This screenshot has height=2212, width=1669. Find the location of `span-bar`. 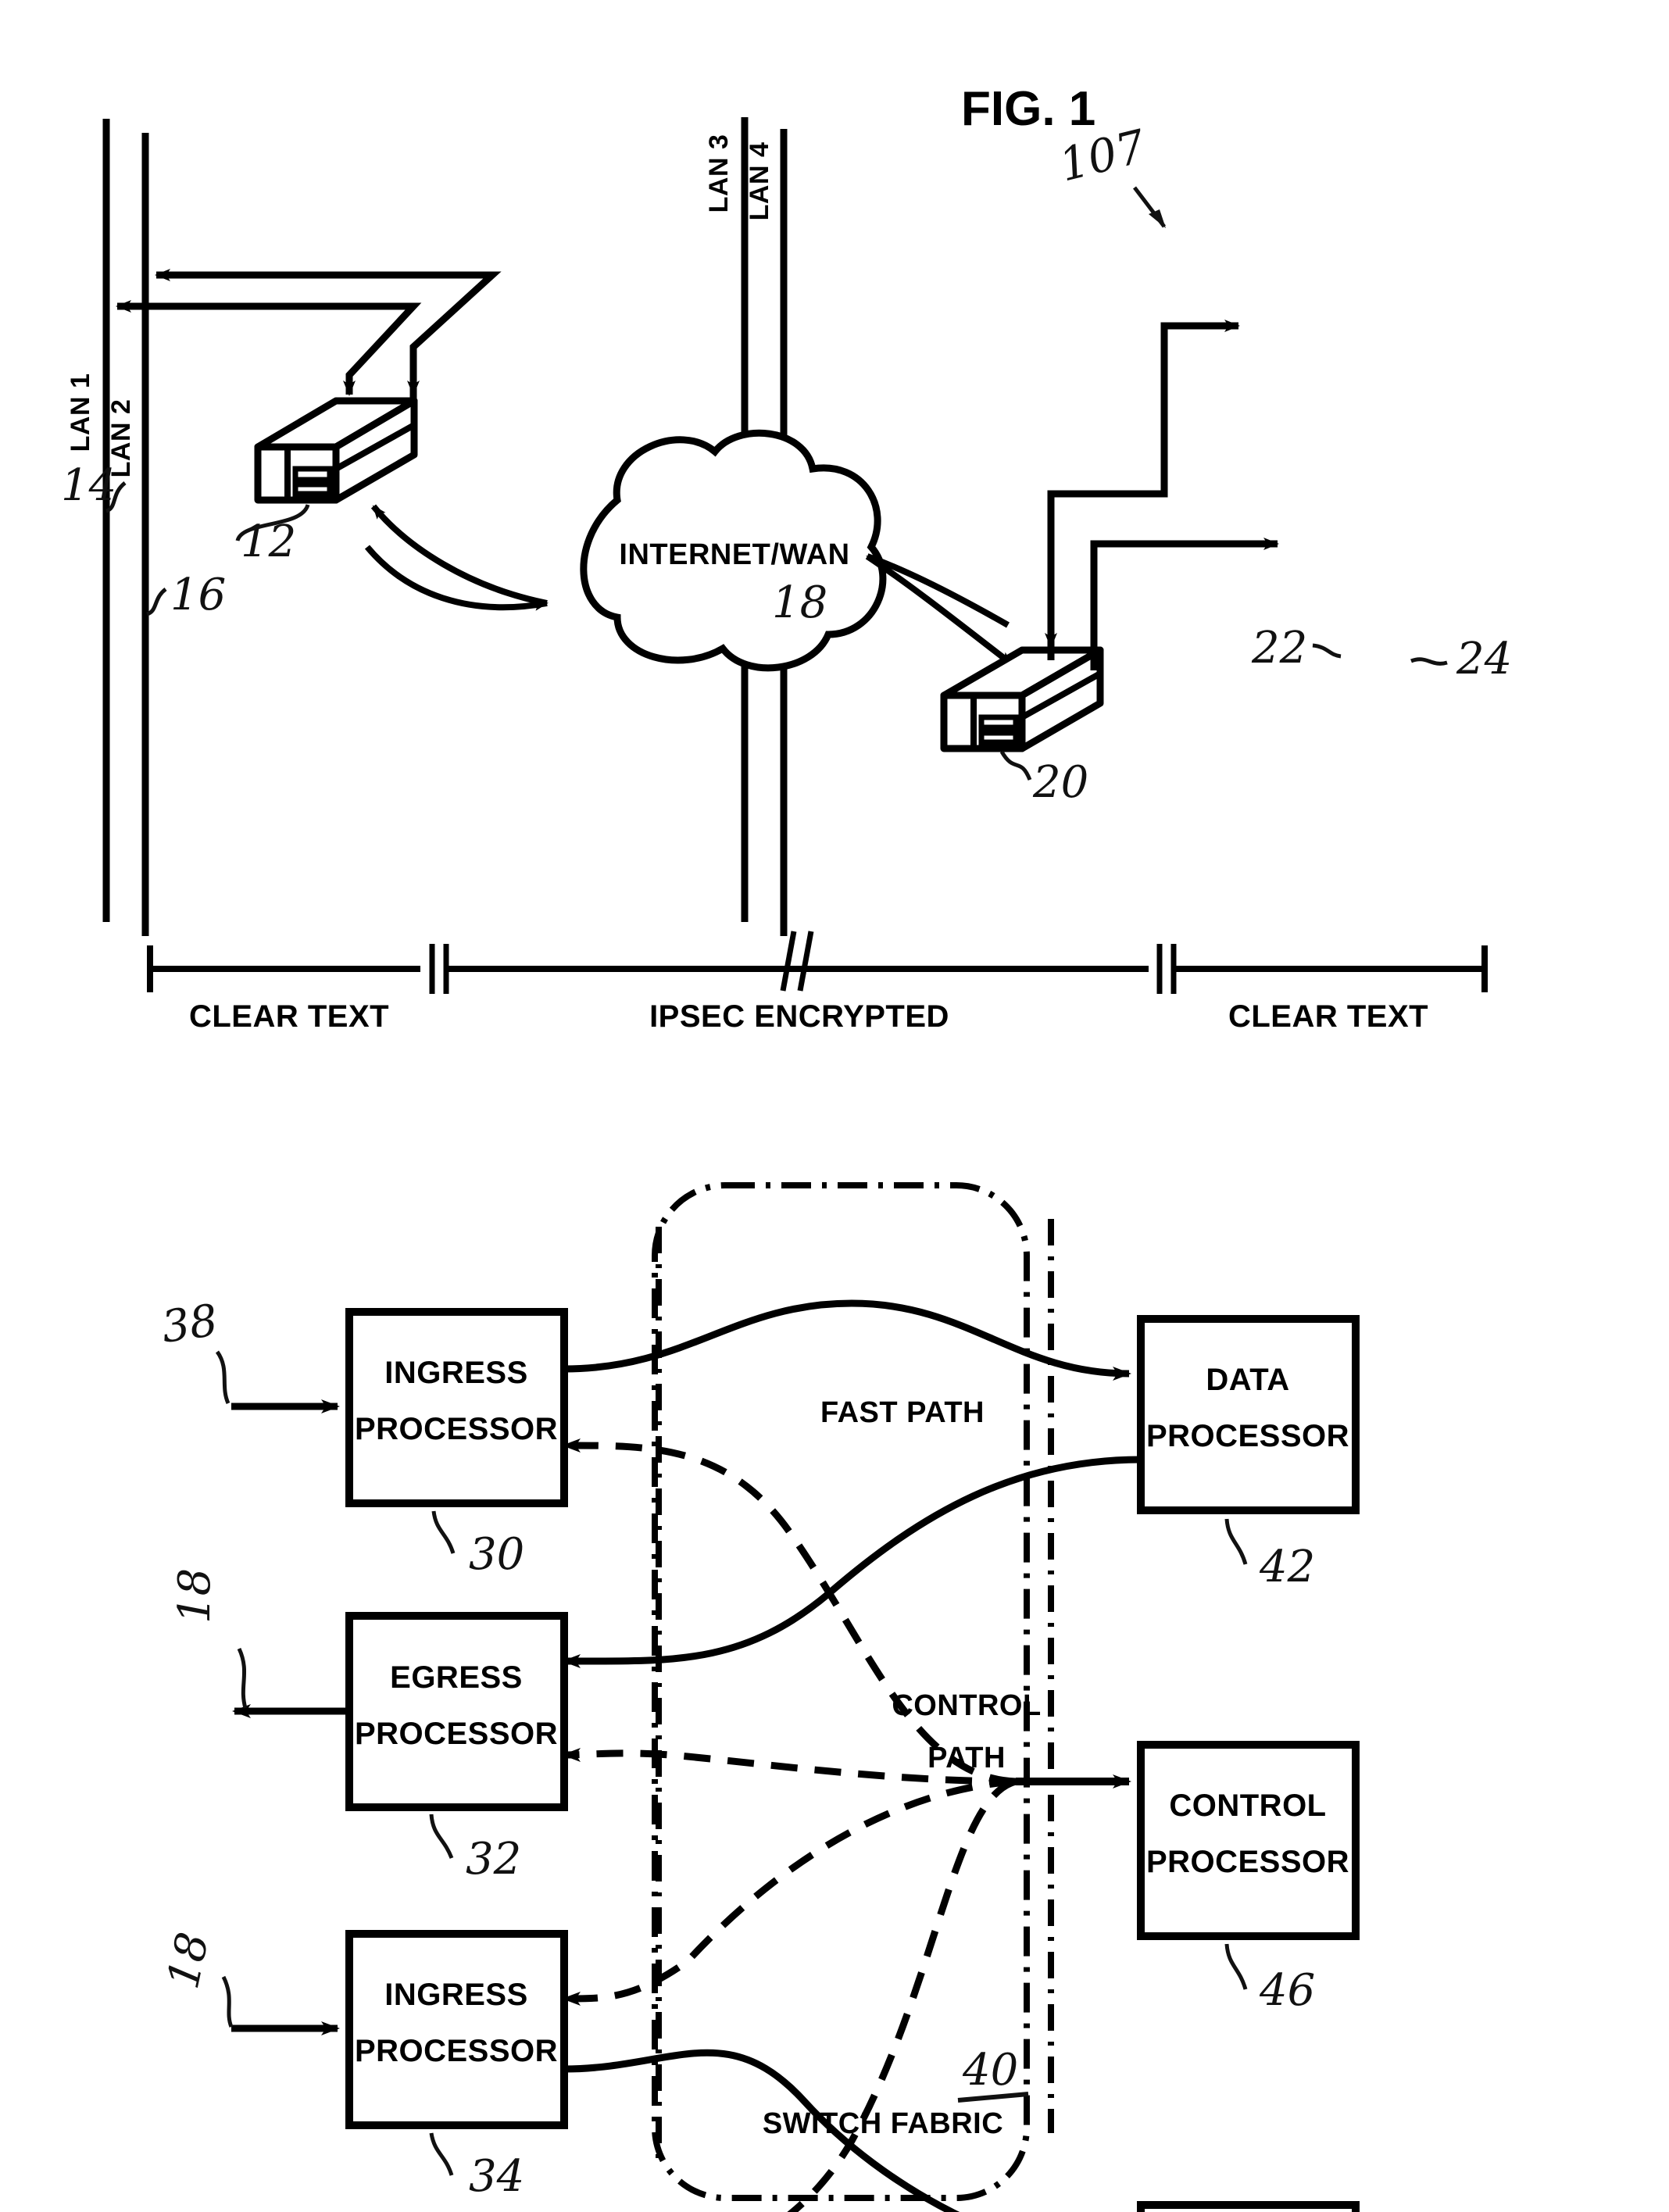

span-bar is located at coordinates (817, 962).